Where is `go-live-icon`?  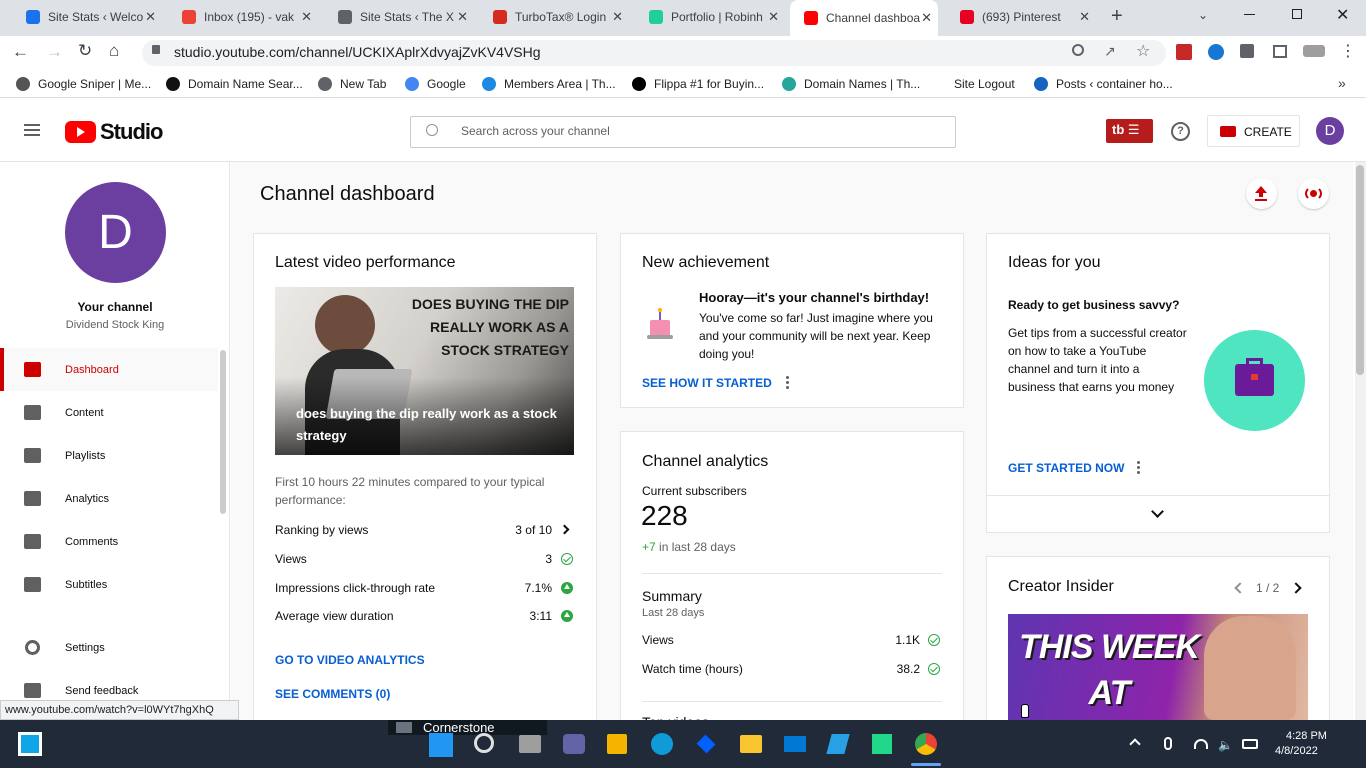 go-live-icon is located at coordinates (1313, 193).